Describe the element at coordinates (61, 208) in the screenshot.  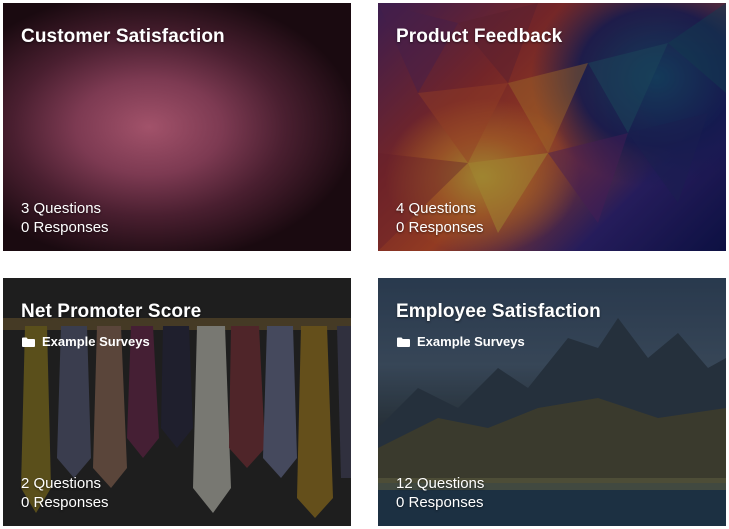
I see `question-count: 3 Questions` at that location.